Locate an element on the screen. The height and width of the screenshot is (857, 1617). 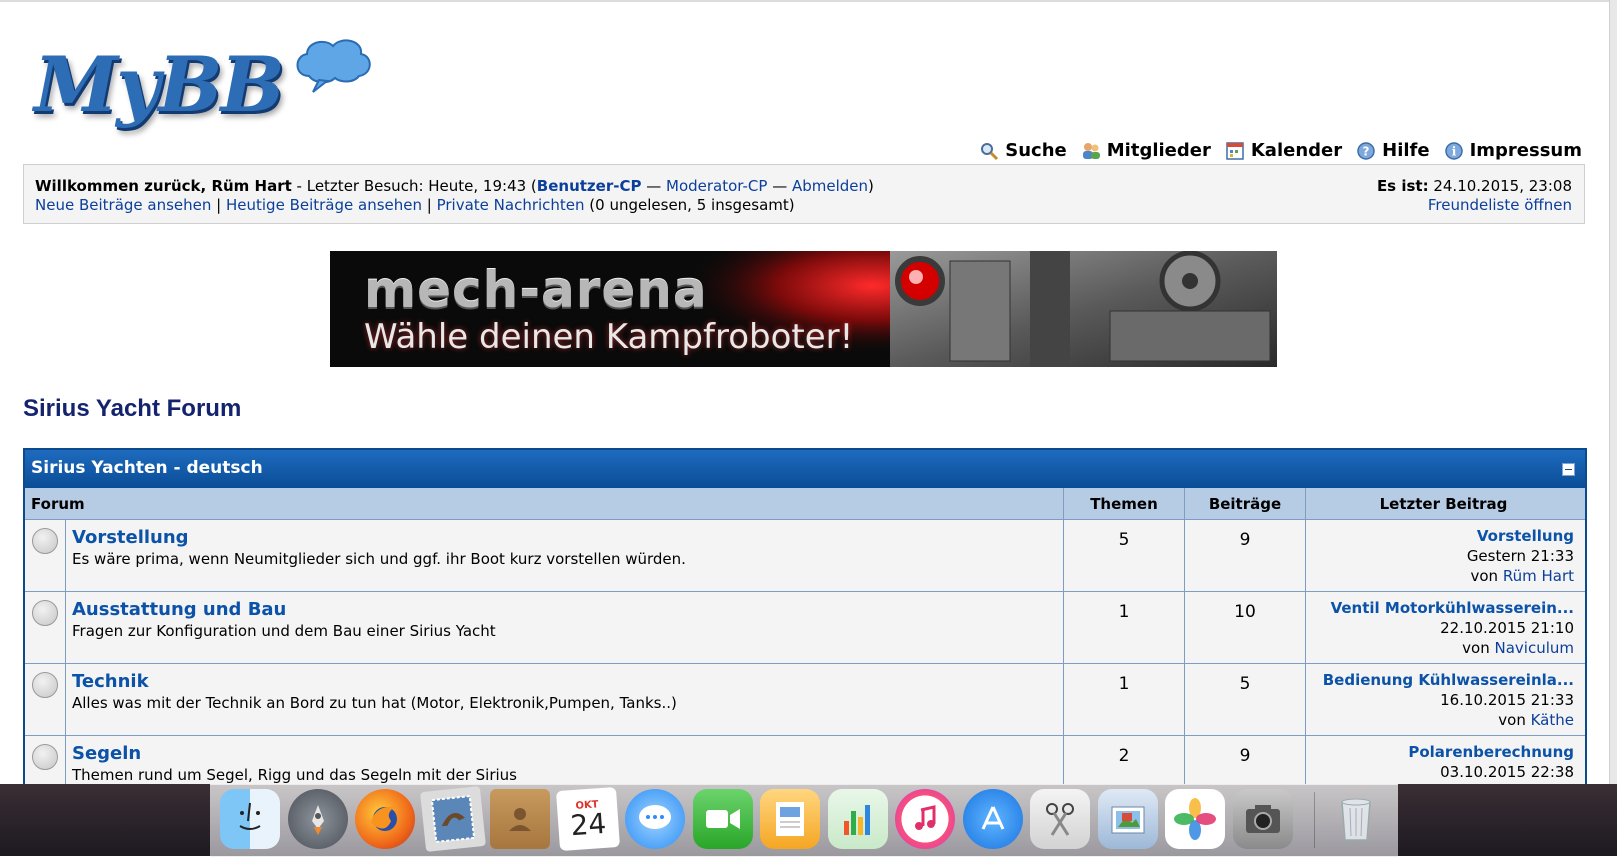
forum-name-link: Vorstellung is located at coordinates (130, 537).